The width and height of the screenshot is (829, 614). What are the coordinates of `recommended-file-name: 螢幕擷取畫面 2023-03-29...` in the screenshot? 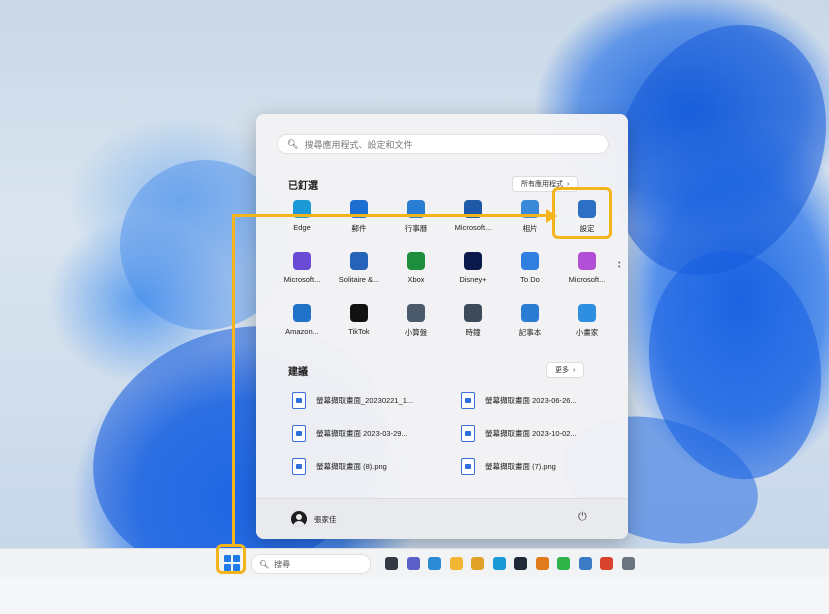 It's located at (362, 433).